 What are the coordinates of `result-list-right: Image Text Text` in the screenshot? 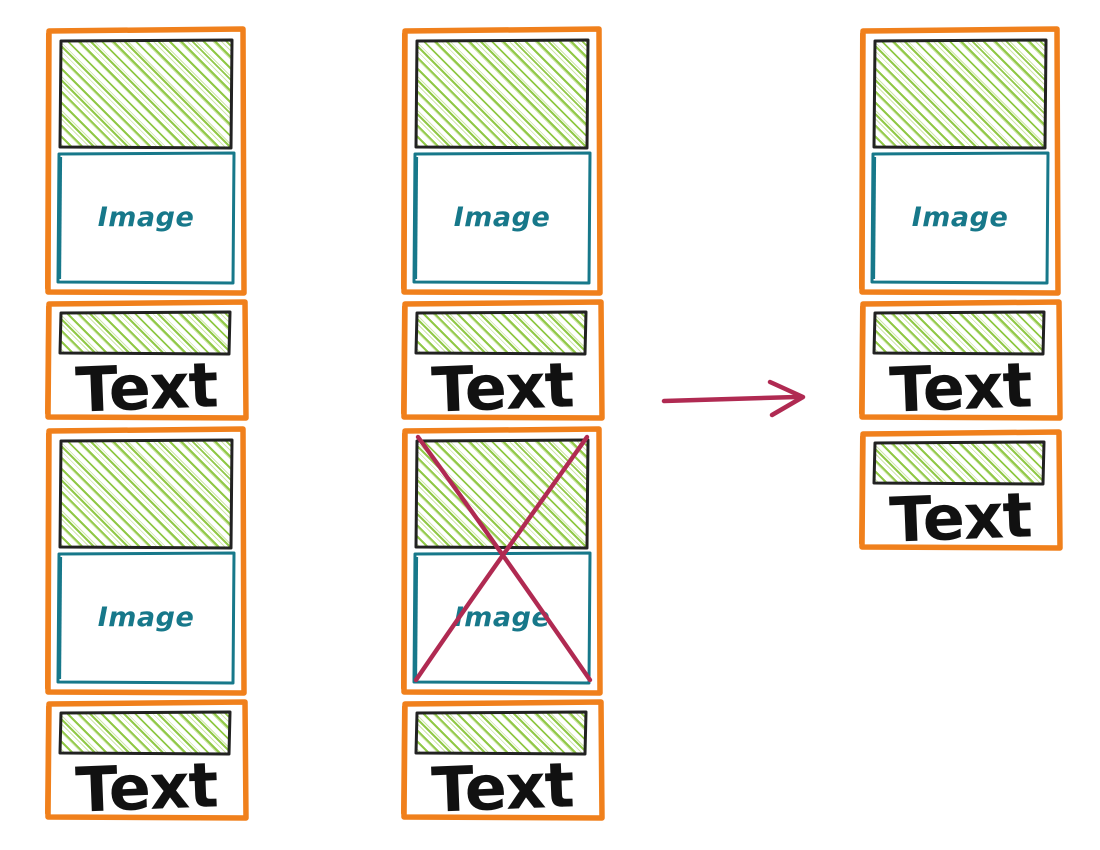 It's located at (961, 291).